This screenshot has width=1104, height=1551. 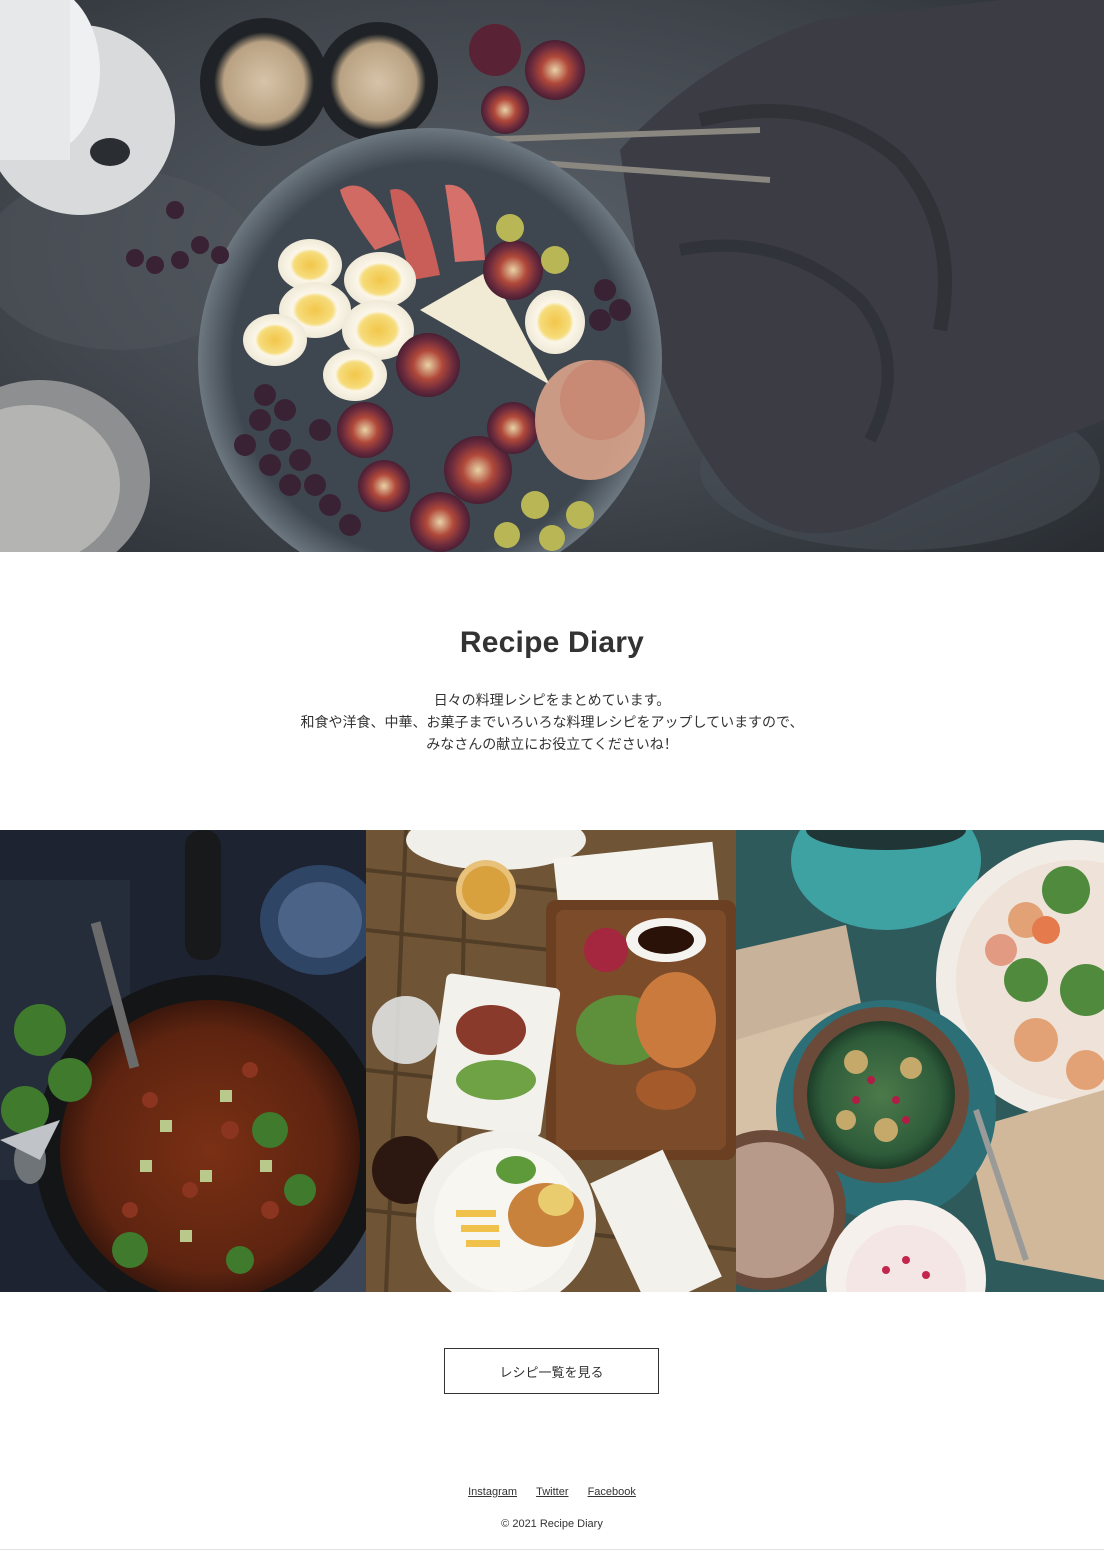 I want to click on gallery-photo-roast, so click(x=551, y=1061).